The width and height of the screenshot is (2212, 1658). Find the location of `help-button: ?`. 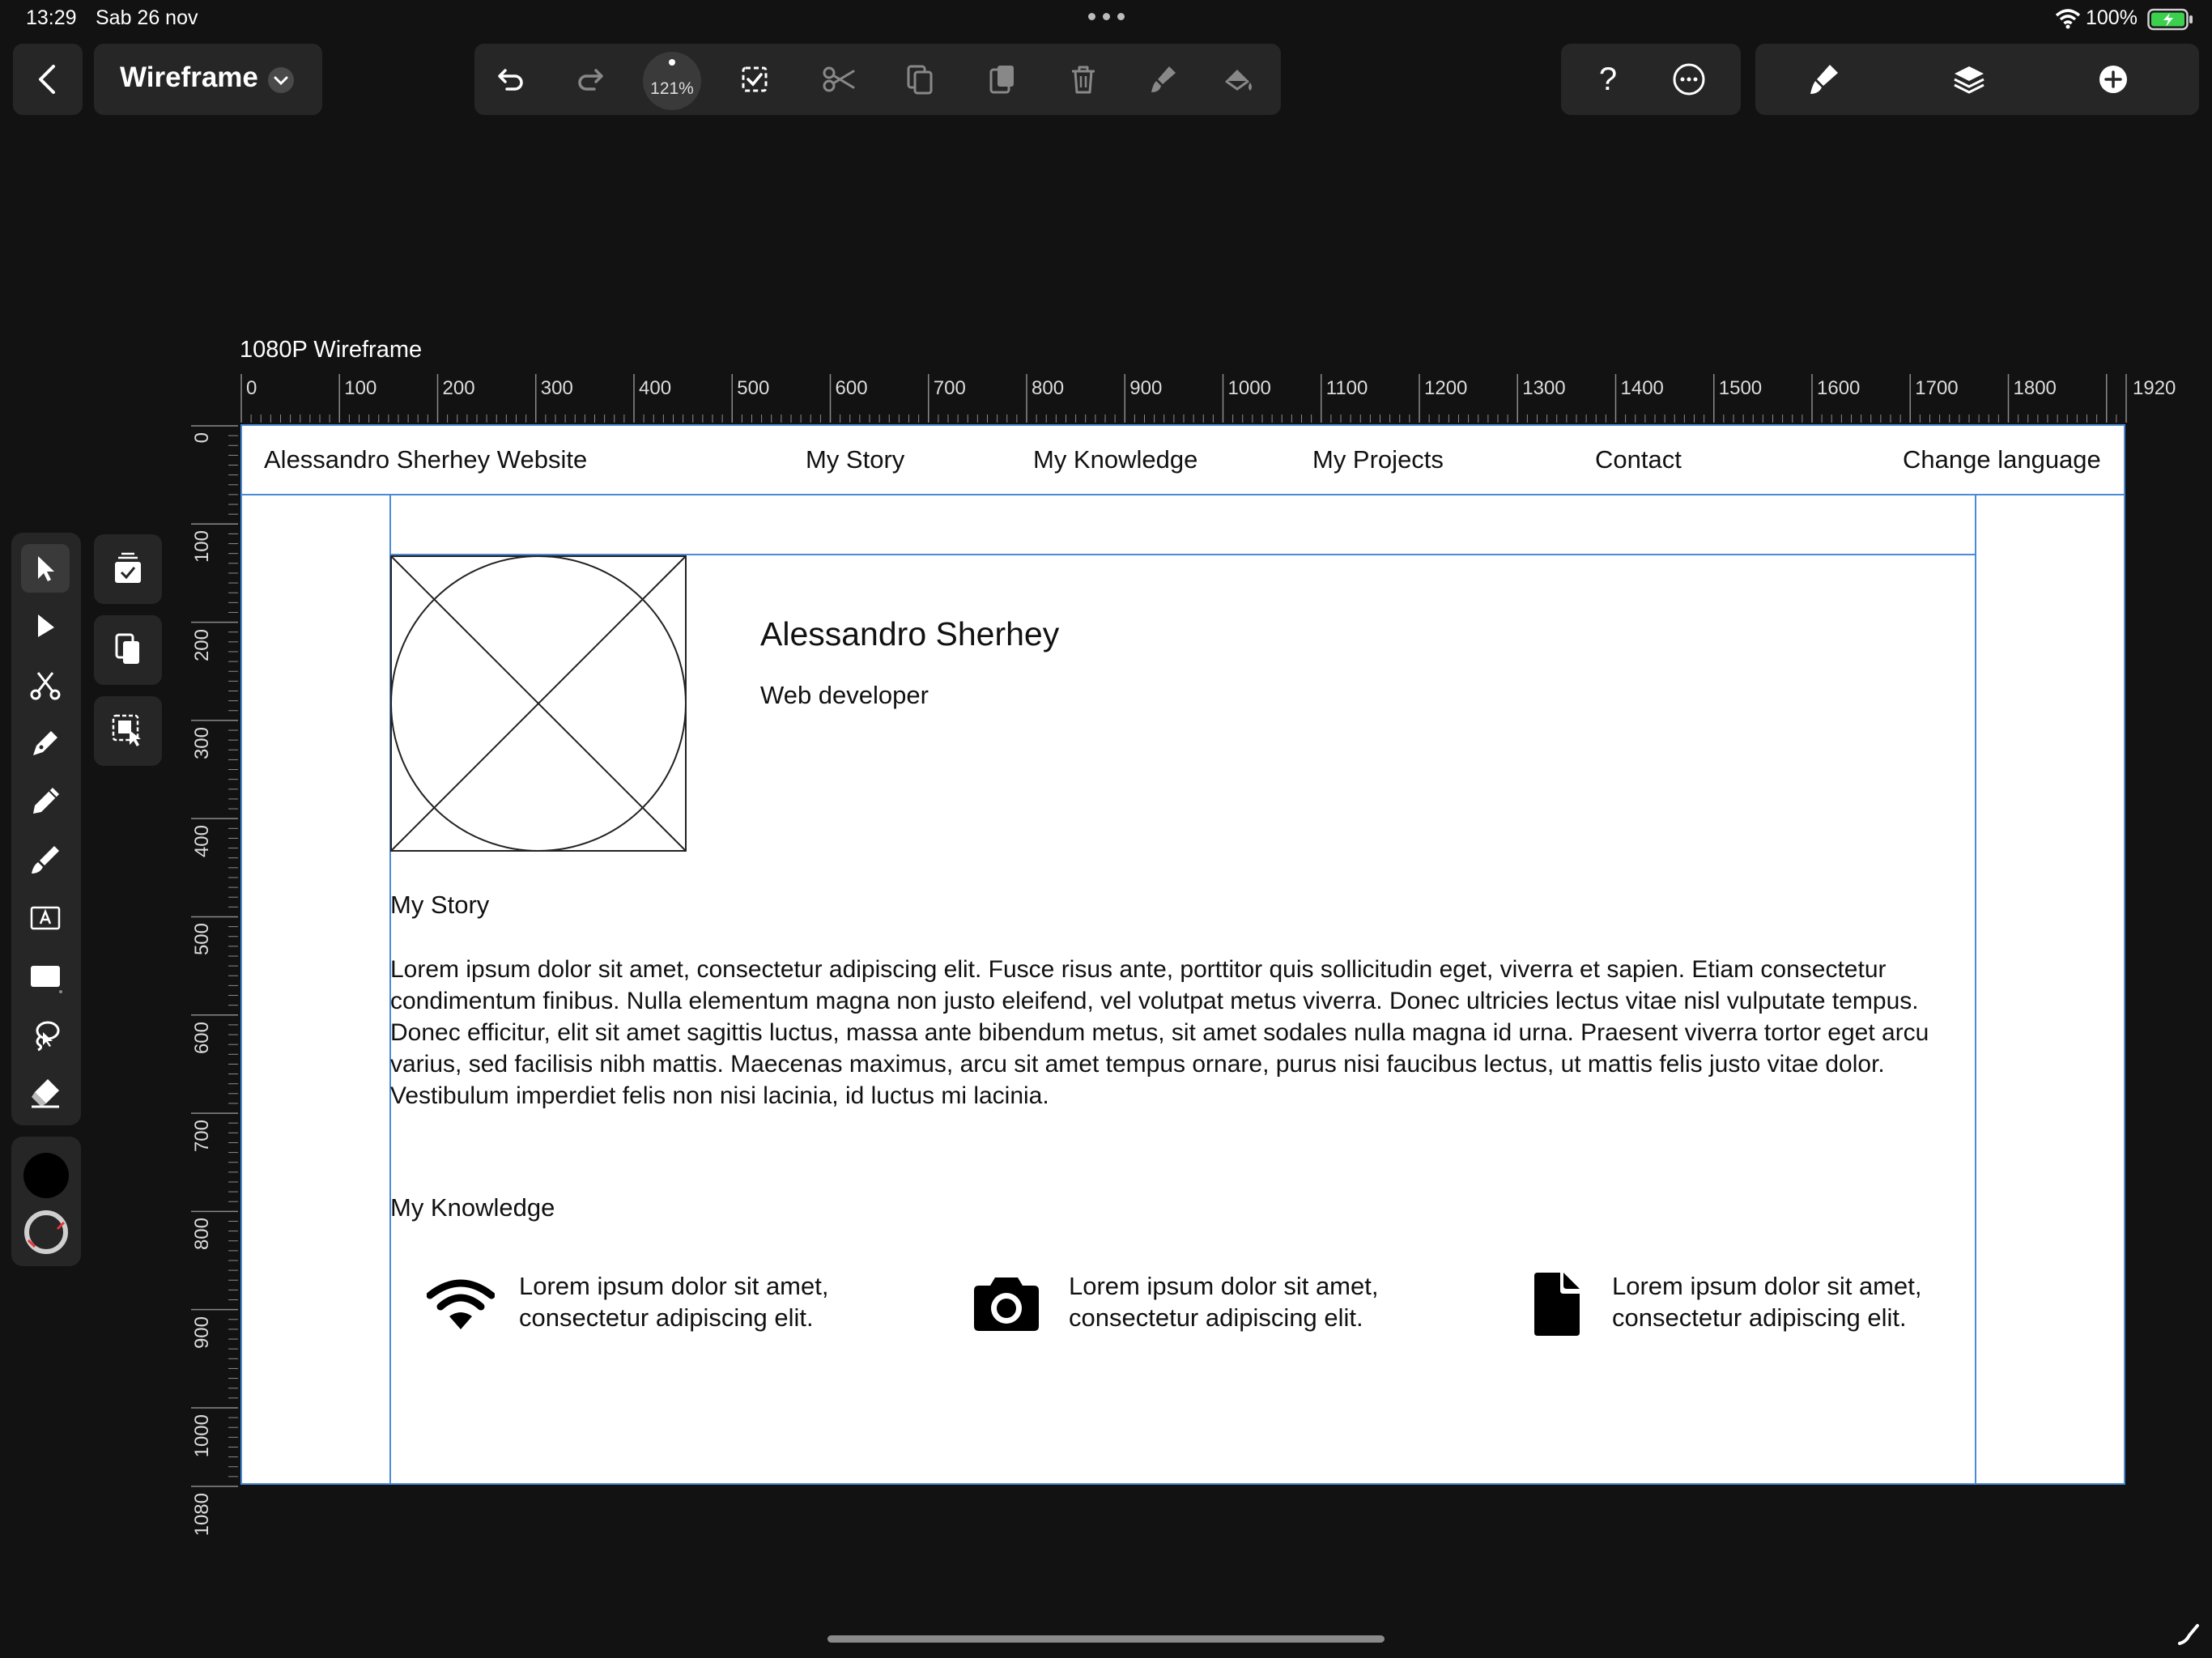

help-button: ? is located at coordinates (1608, 79).